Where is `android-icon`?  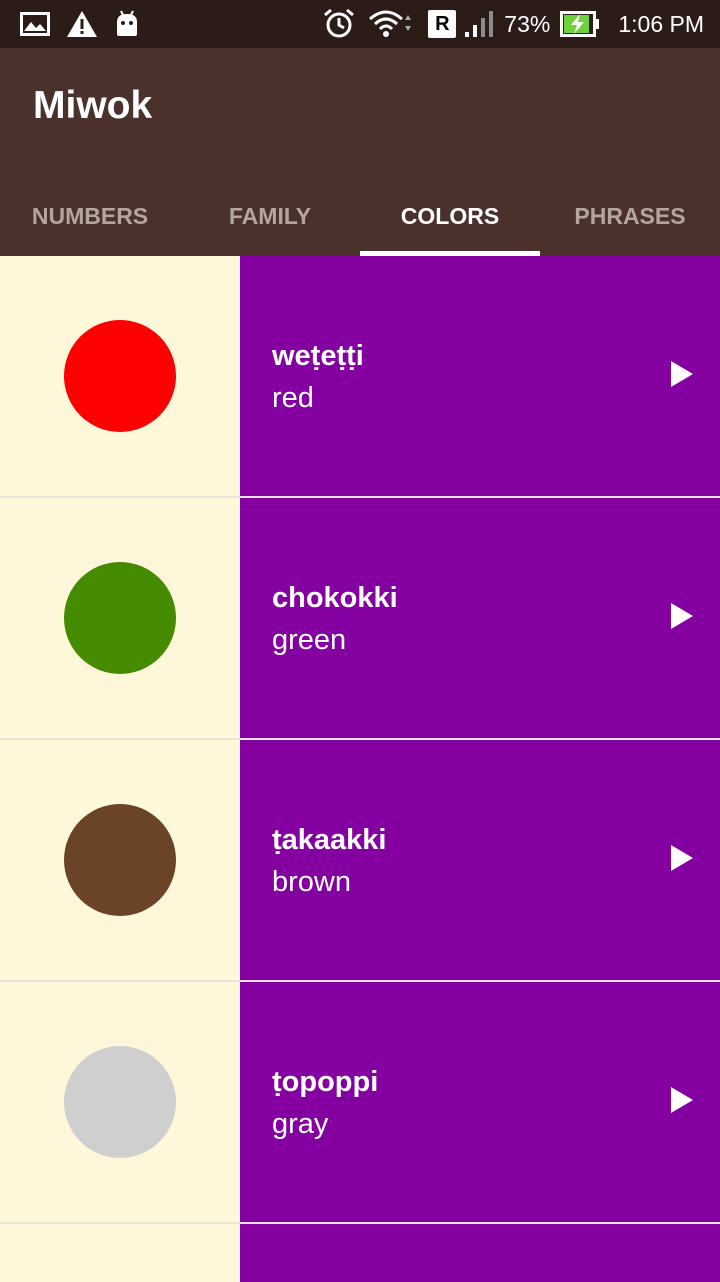
android-icon is located at coordinates (127, 24).